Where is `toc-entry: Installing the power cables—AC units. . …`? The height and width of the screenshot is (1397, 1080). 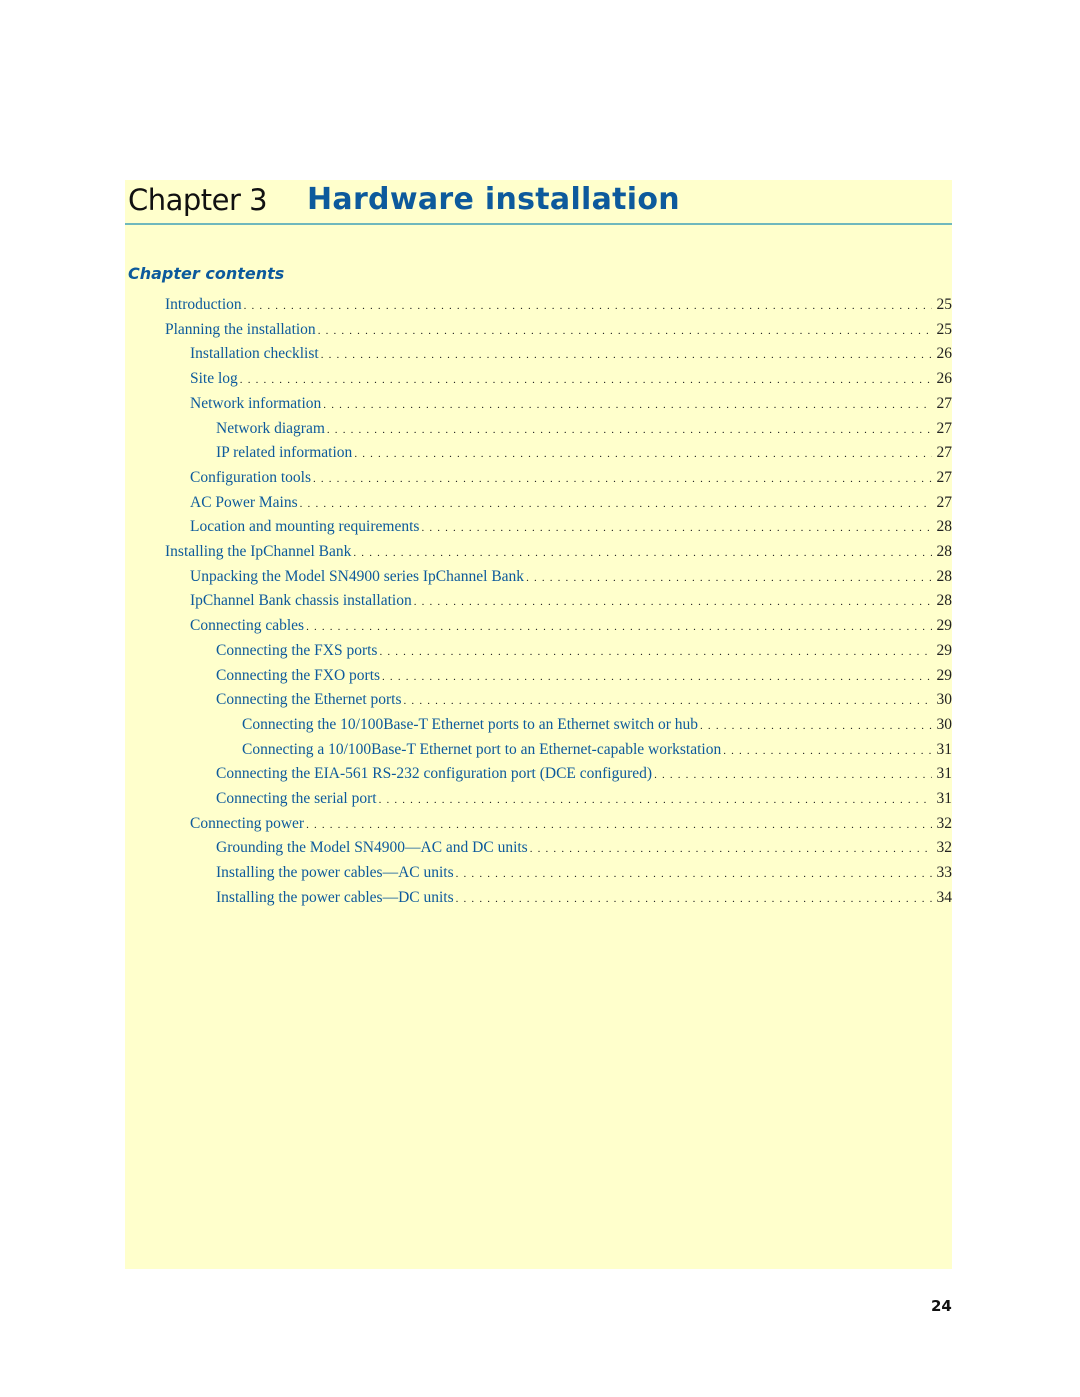 toc-entry: Installing the power cables—AC units. . … is located at coordinates (584, 873).